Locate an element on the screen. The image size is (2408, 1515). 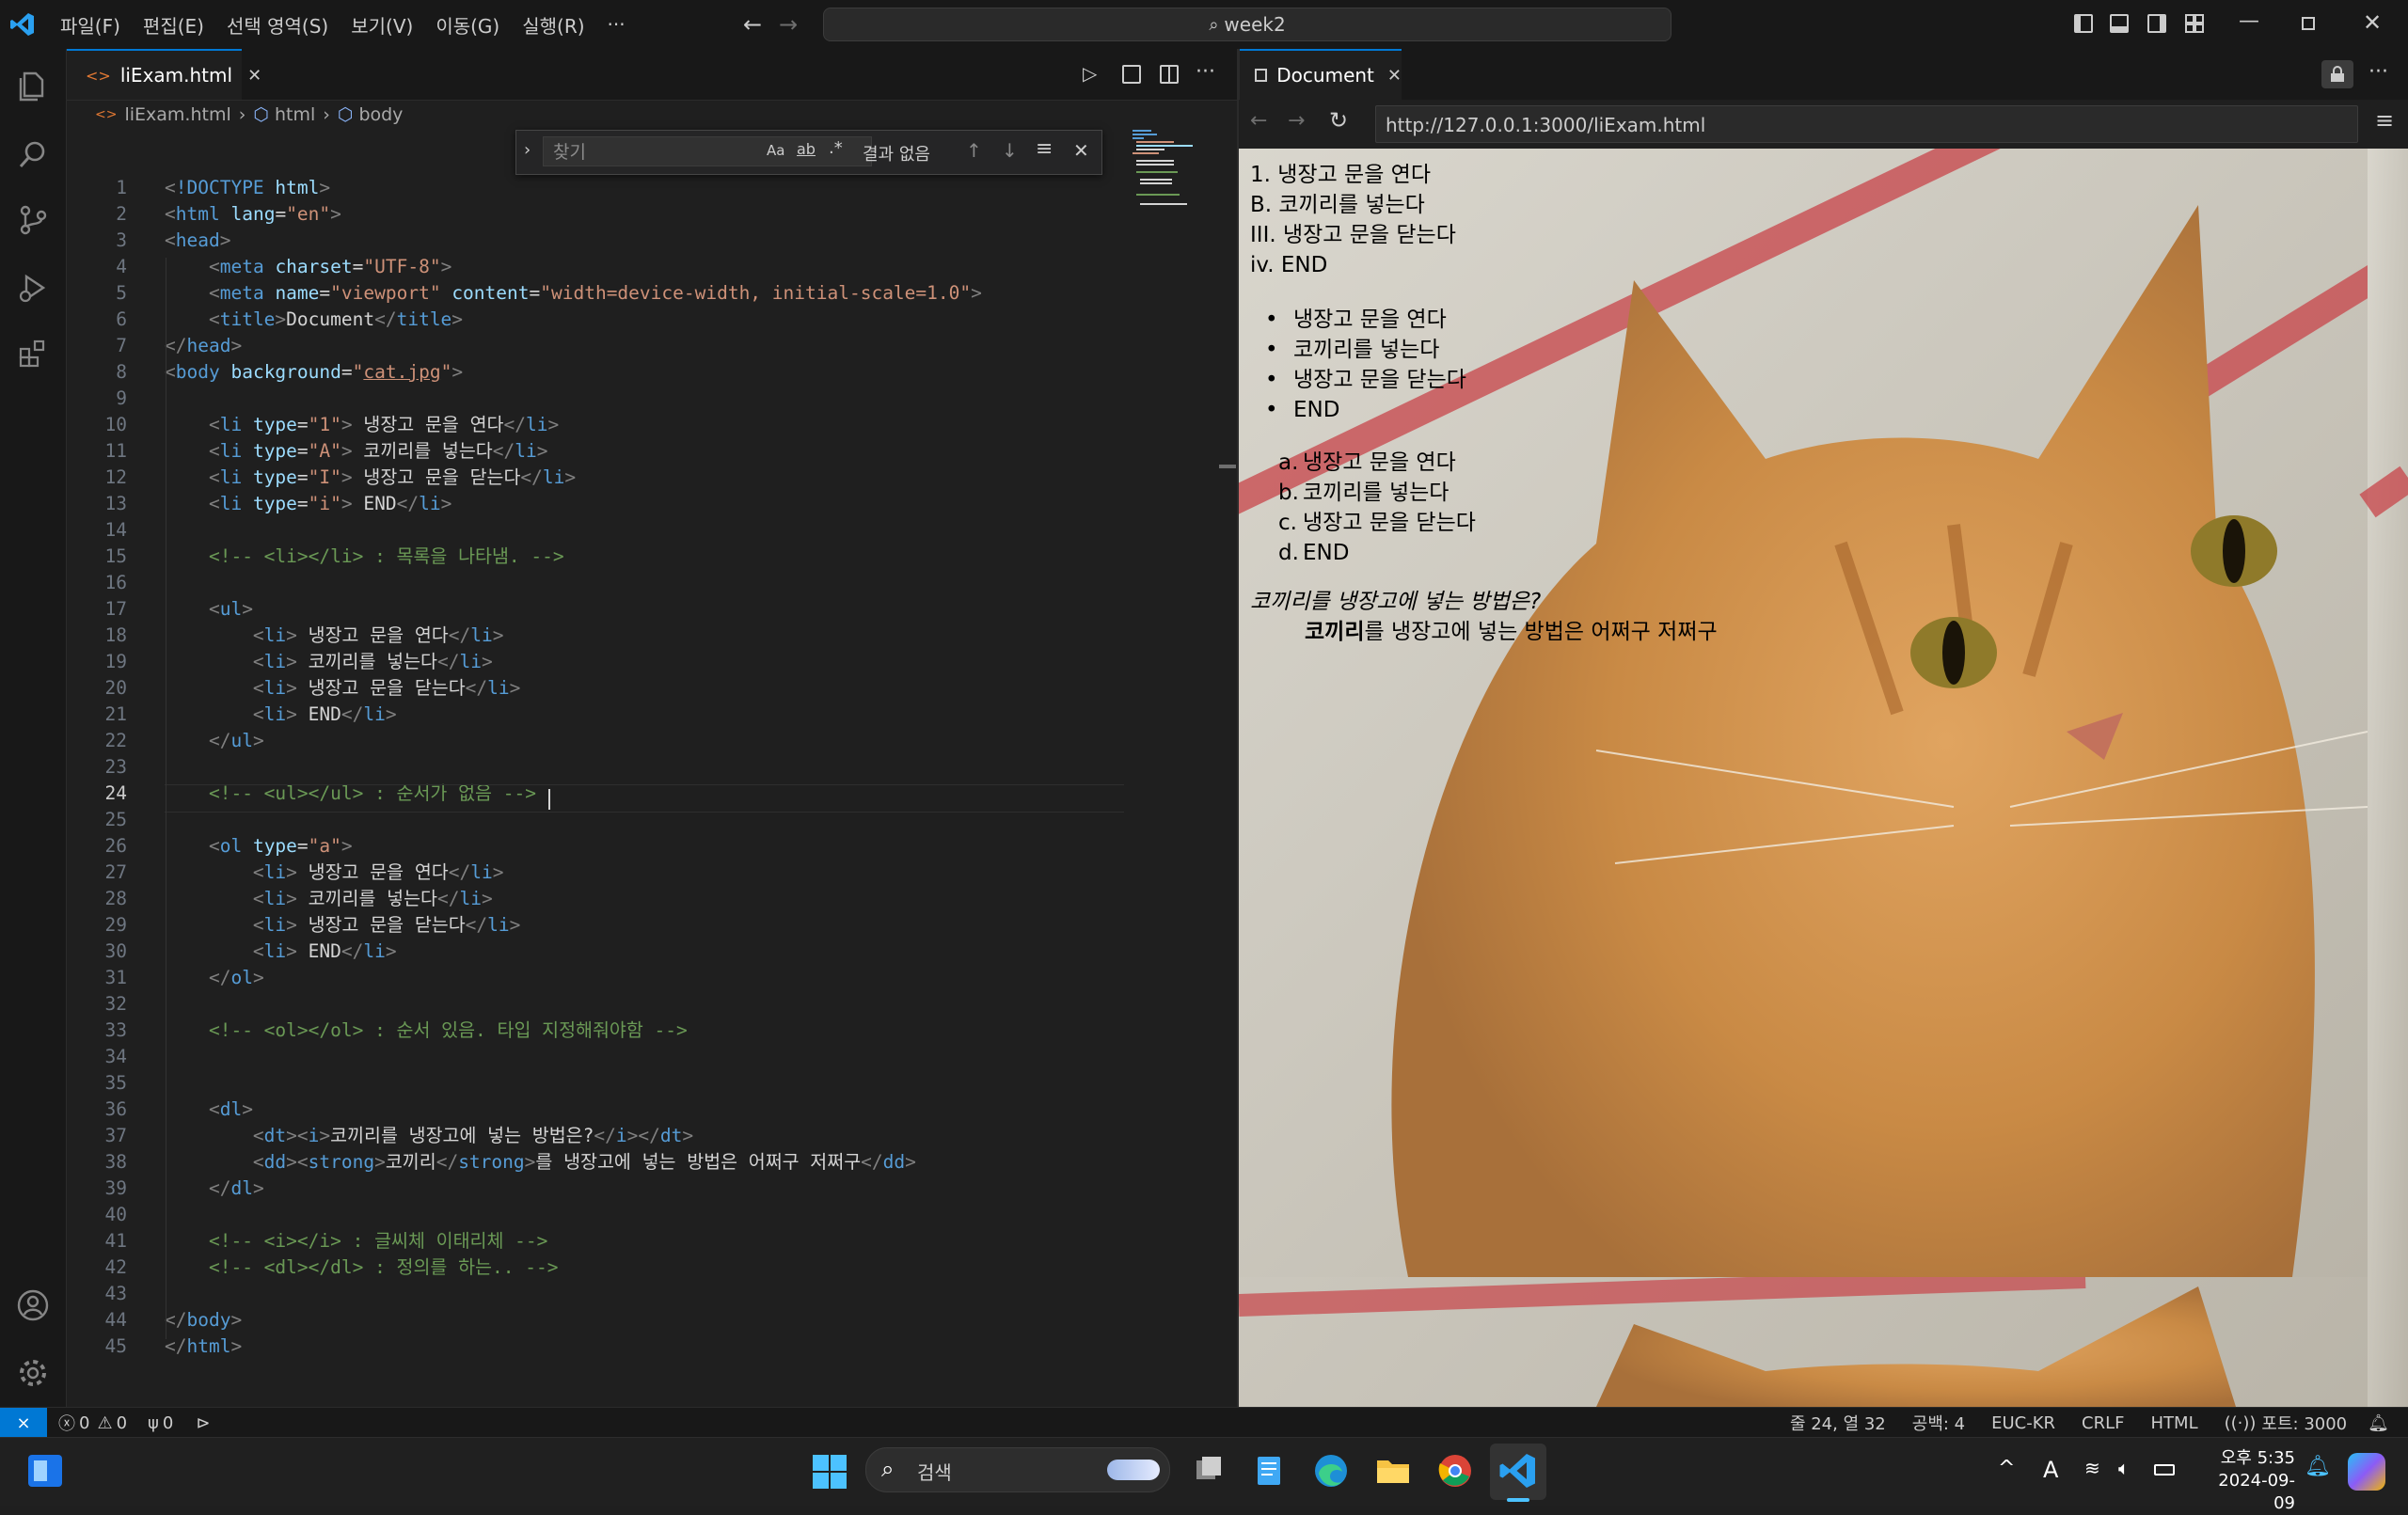
minimap is located at coordinates (1171, 170).